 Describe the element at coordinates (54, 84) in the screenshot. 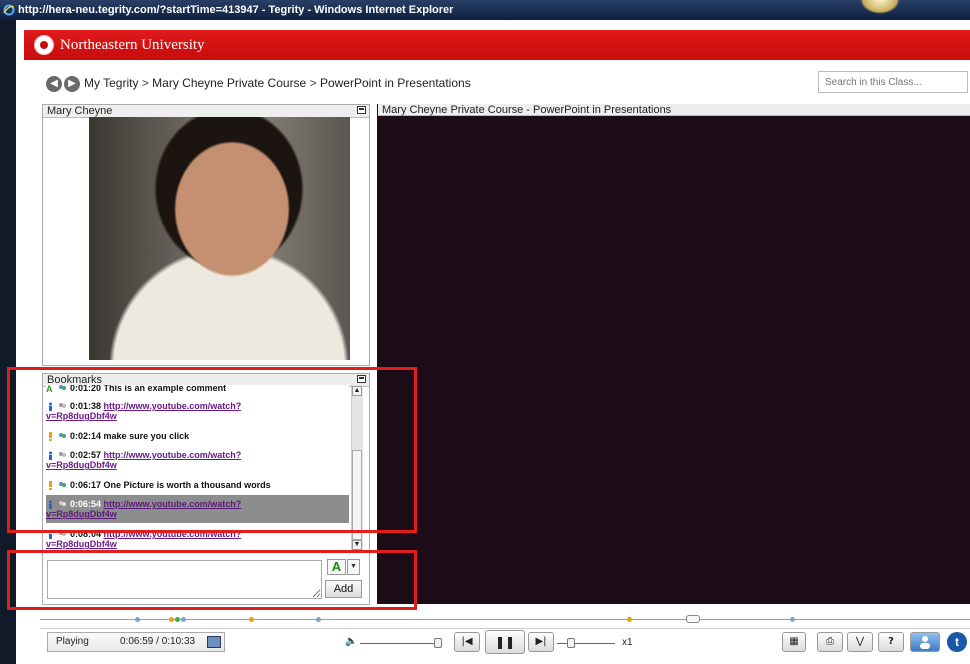

I see `back-icon: ◀` at that location.